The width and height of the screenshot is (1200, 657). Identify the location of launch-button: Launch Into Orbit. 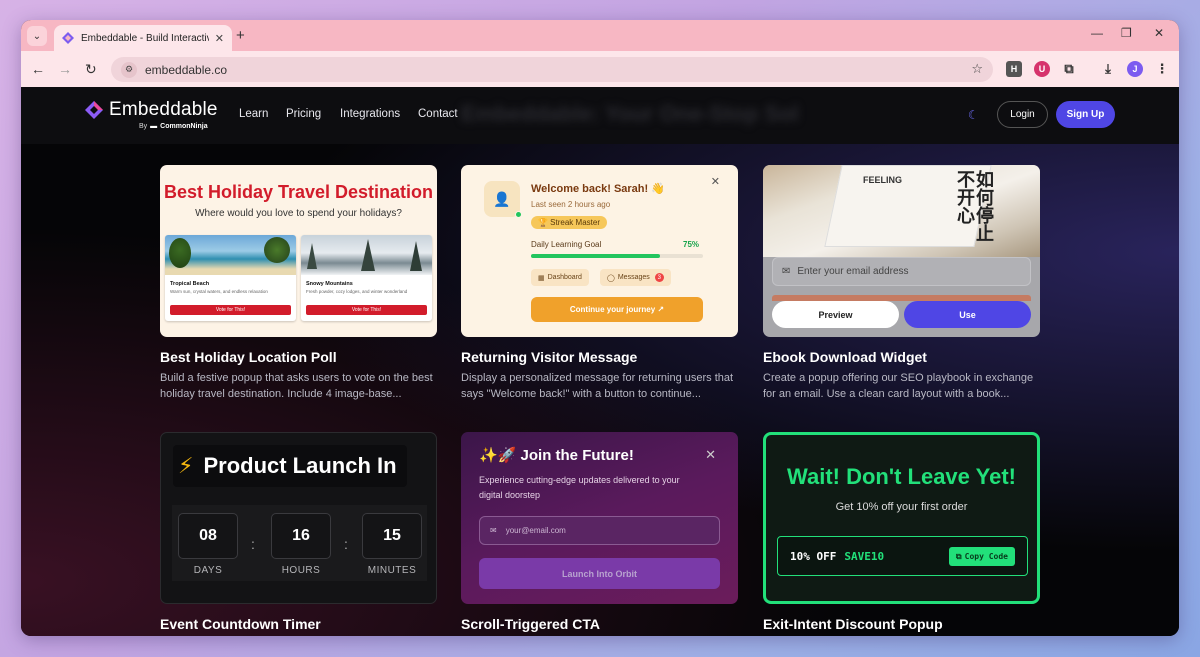
(599, 573).